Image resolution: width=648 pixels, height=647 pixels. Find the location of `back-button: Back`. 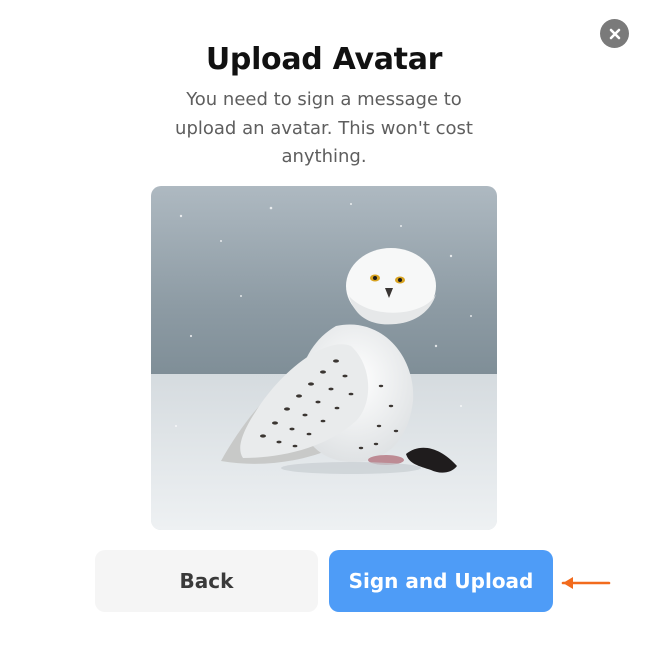

back-button: Back is located at coordinates (206, 581).